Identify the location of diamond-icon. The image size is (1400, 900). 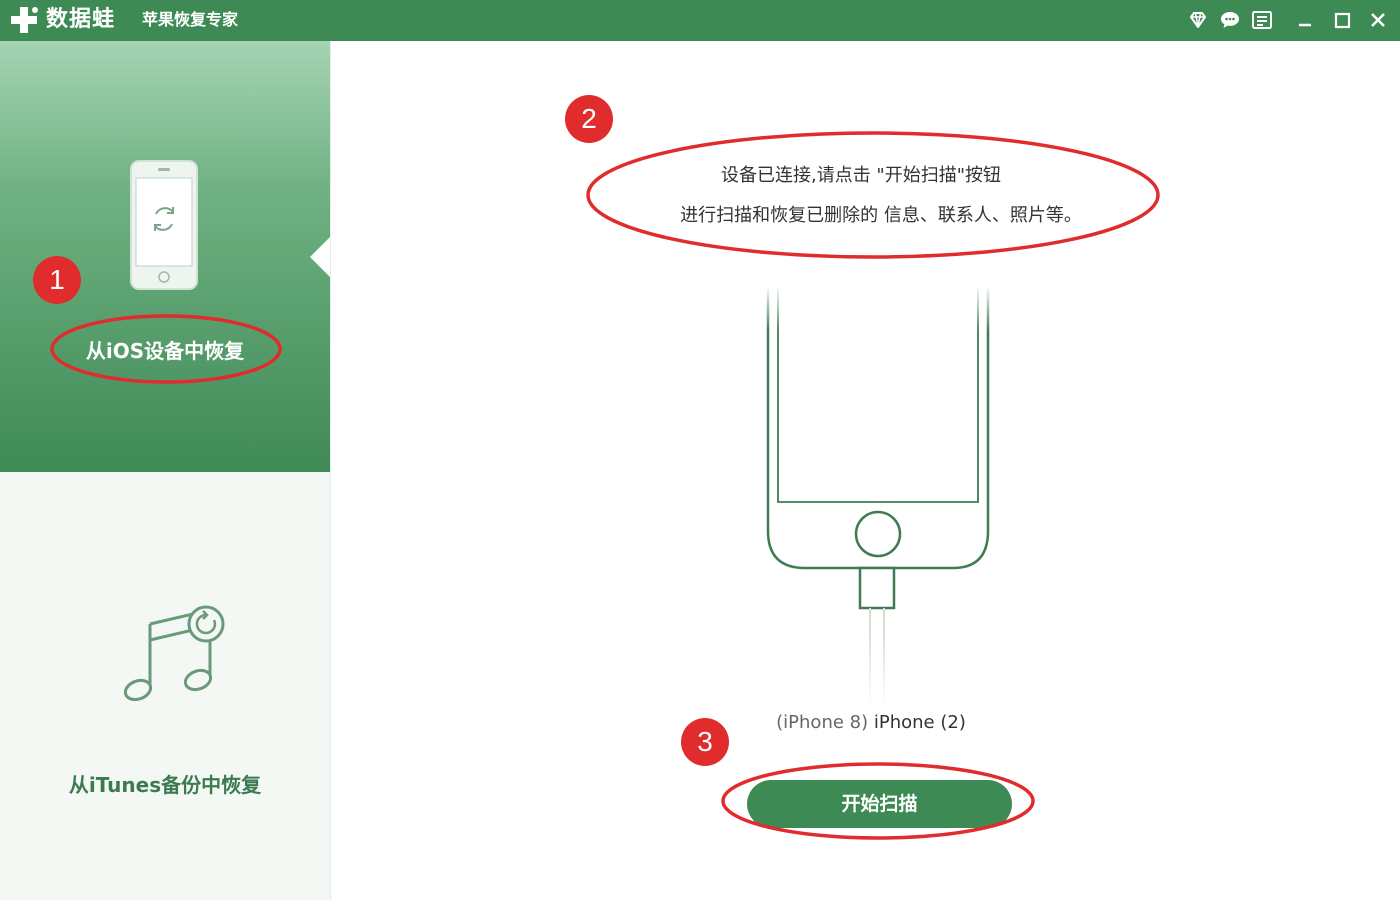
(1198, 20).